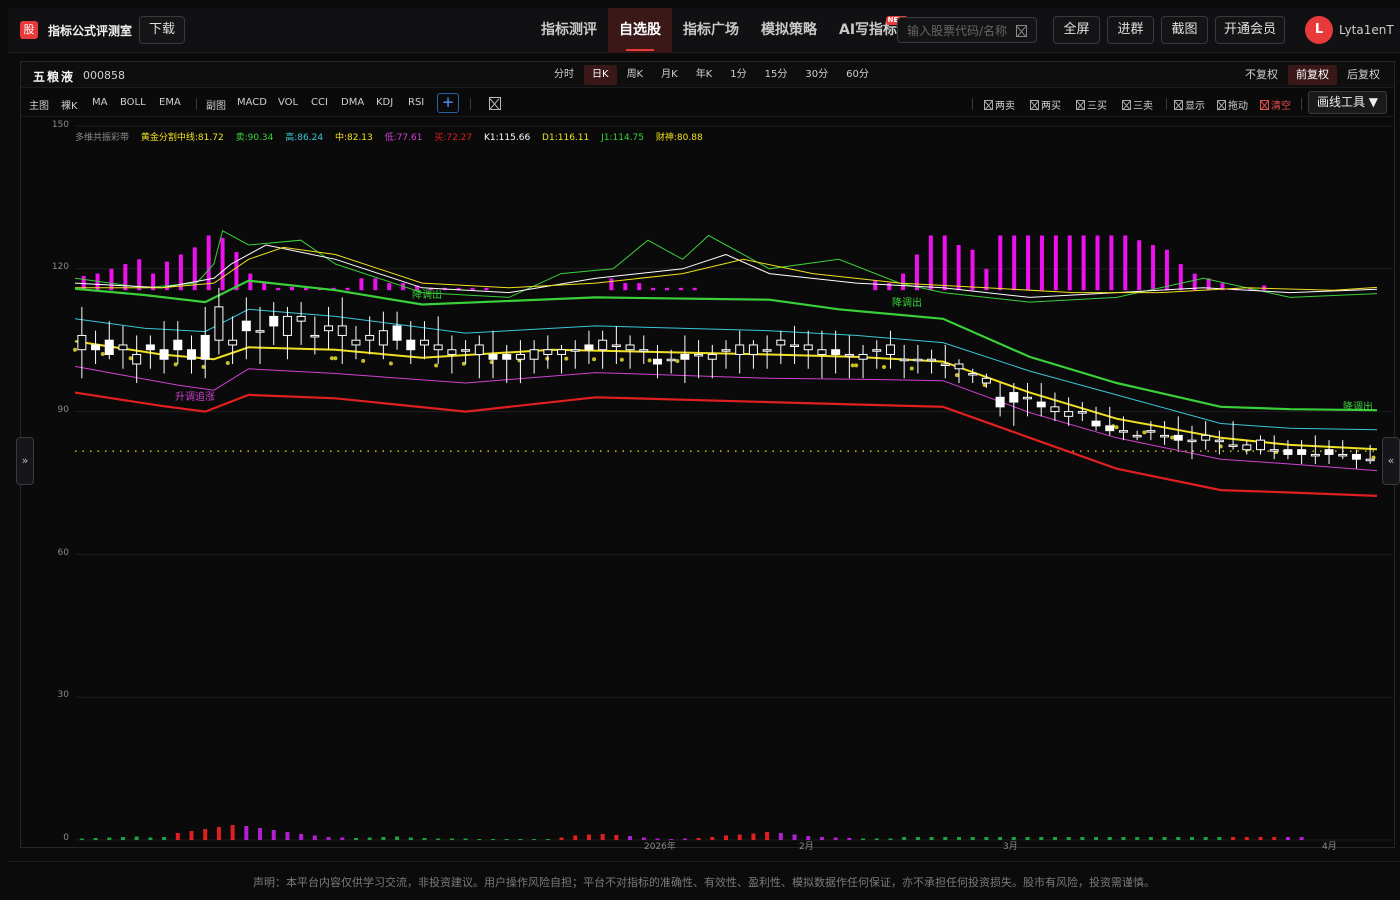 The image size is (1400, 900). I want to click on nav-tab-simulated-strategy: 模拟策略, so click(789, 30).